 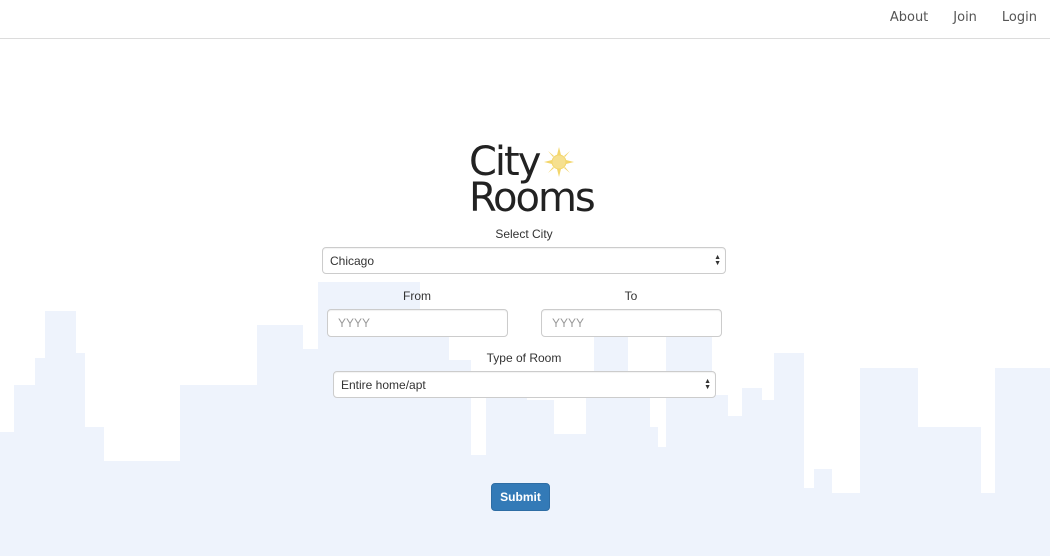 I want to click on submit-button: Submit, so click(x=520, y=497).